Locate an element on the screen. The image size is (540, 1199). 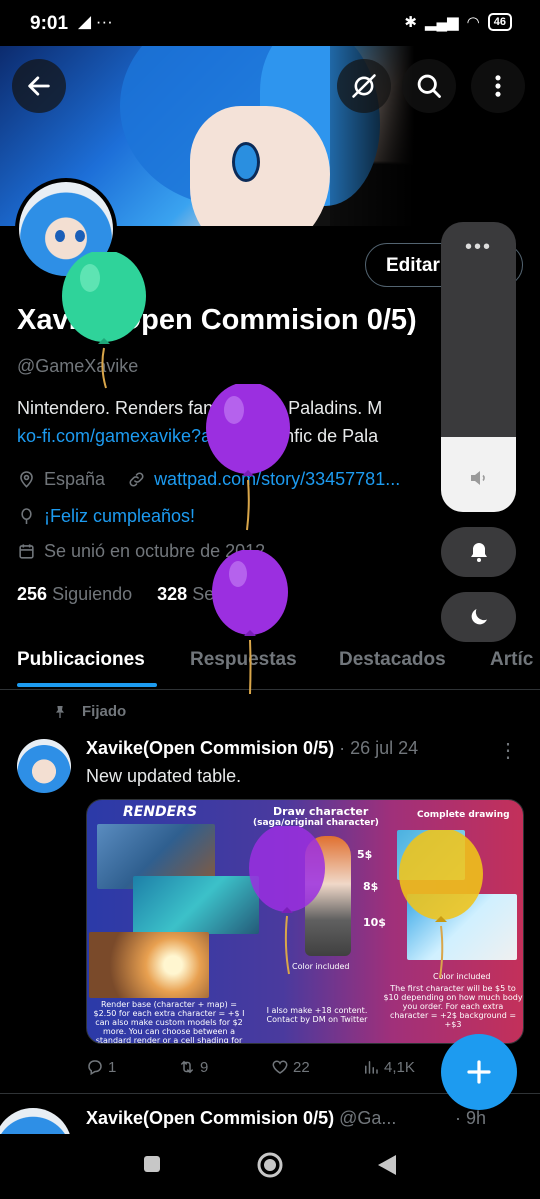
tab-articles: Artíc is located at coordinates (511, 660).